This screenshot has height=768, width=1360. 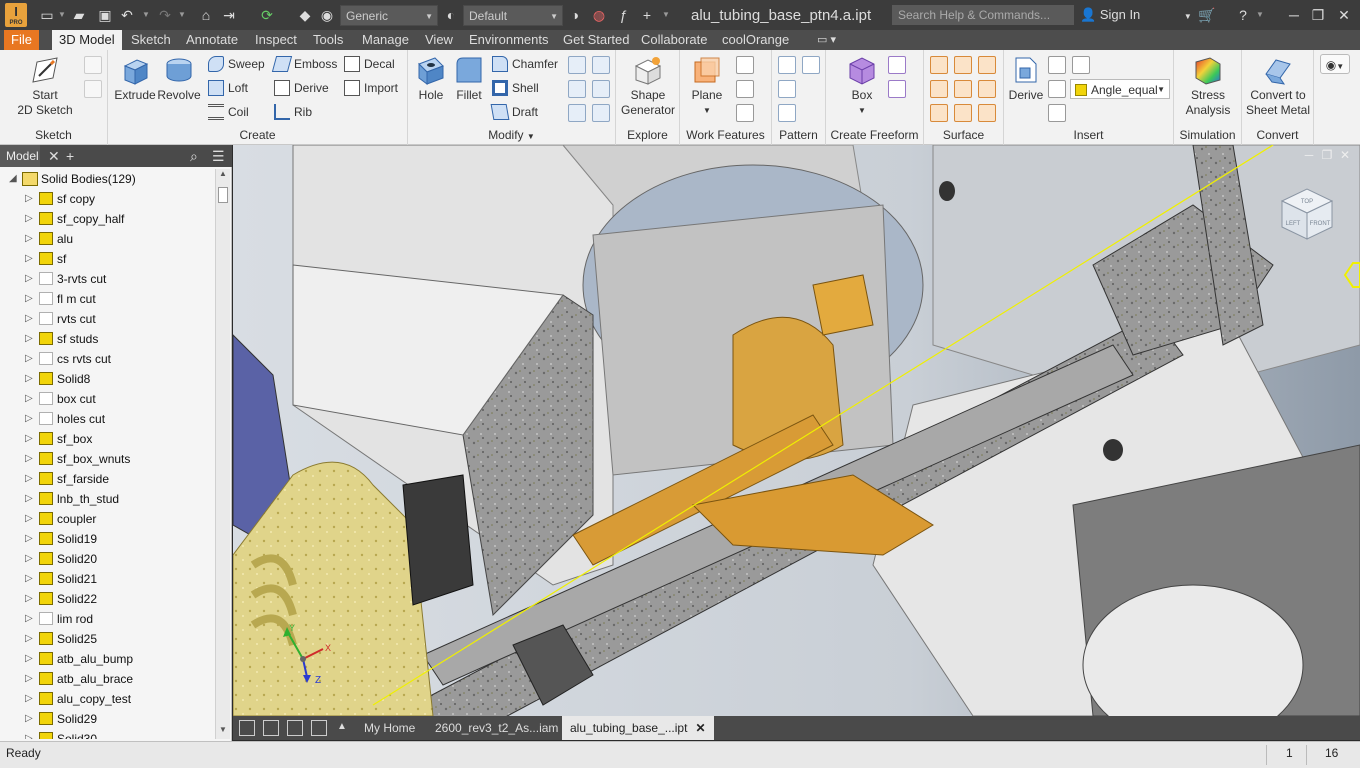 I want to click on patch-icon, so click(x=939, y=89).